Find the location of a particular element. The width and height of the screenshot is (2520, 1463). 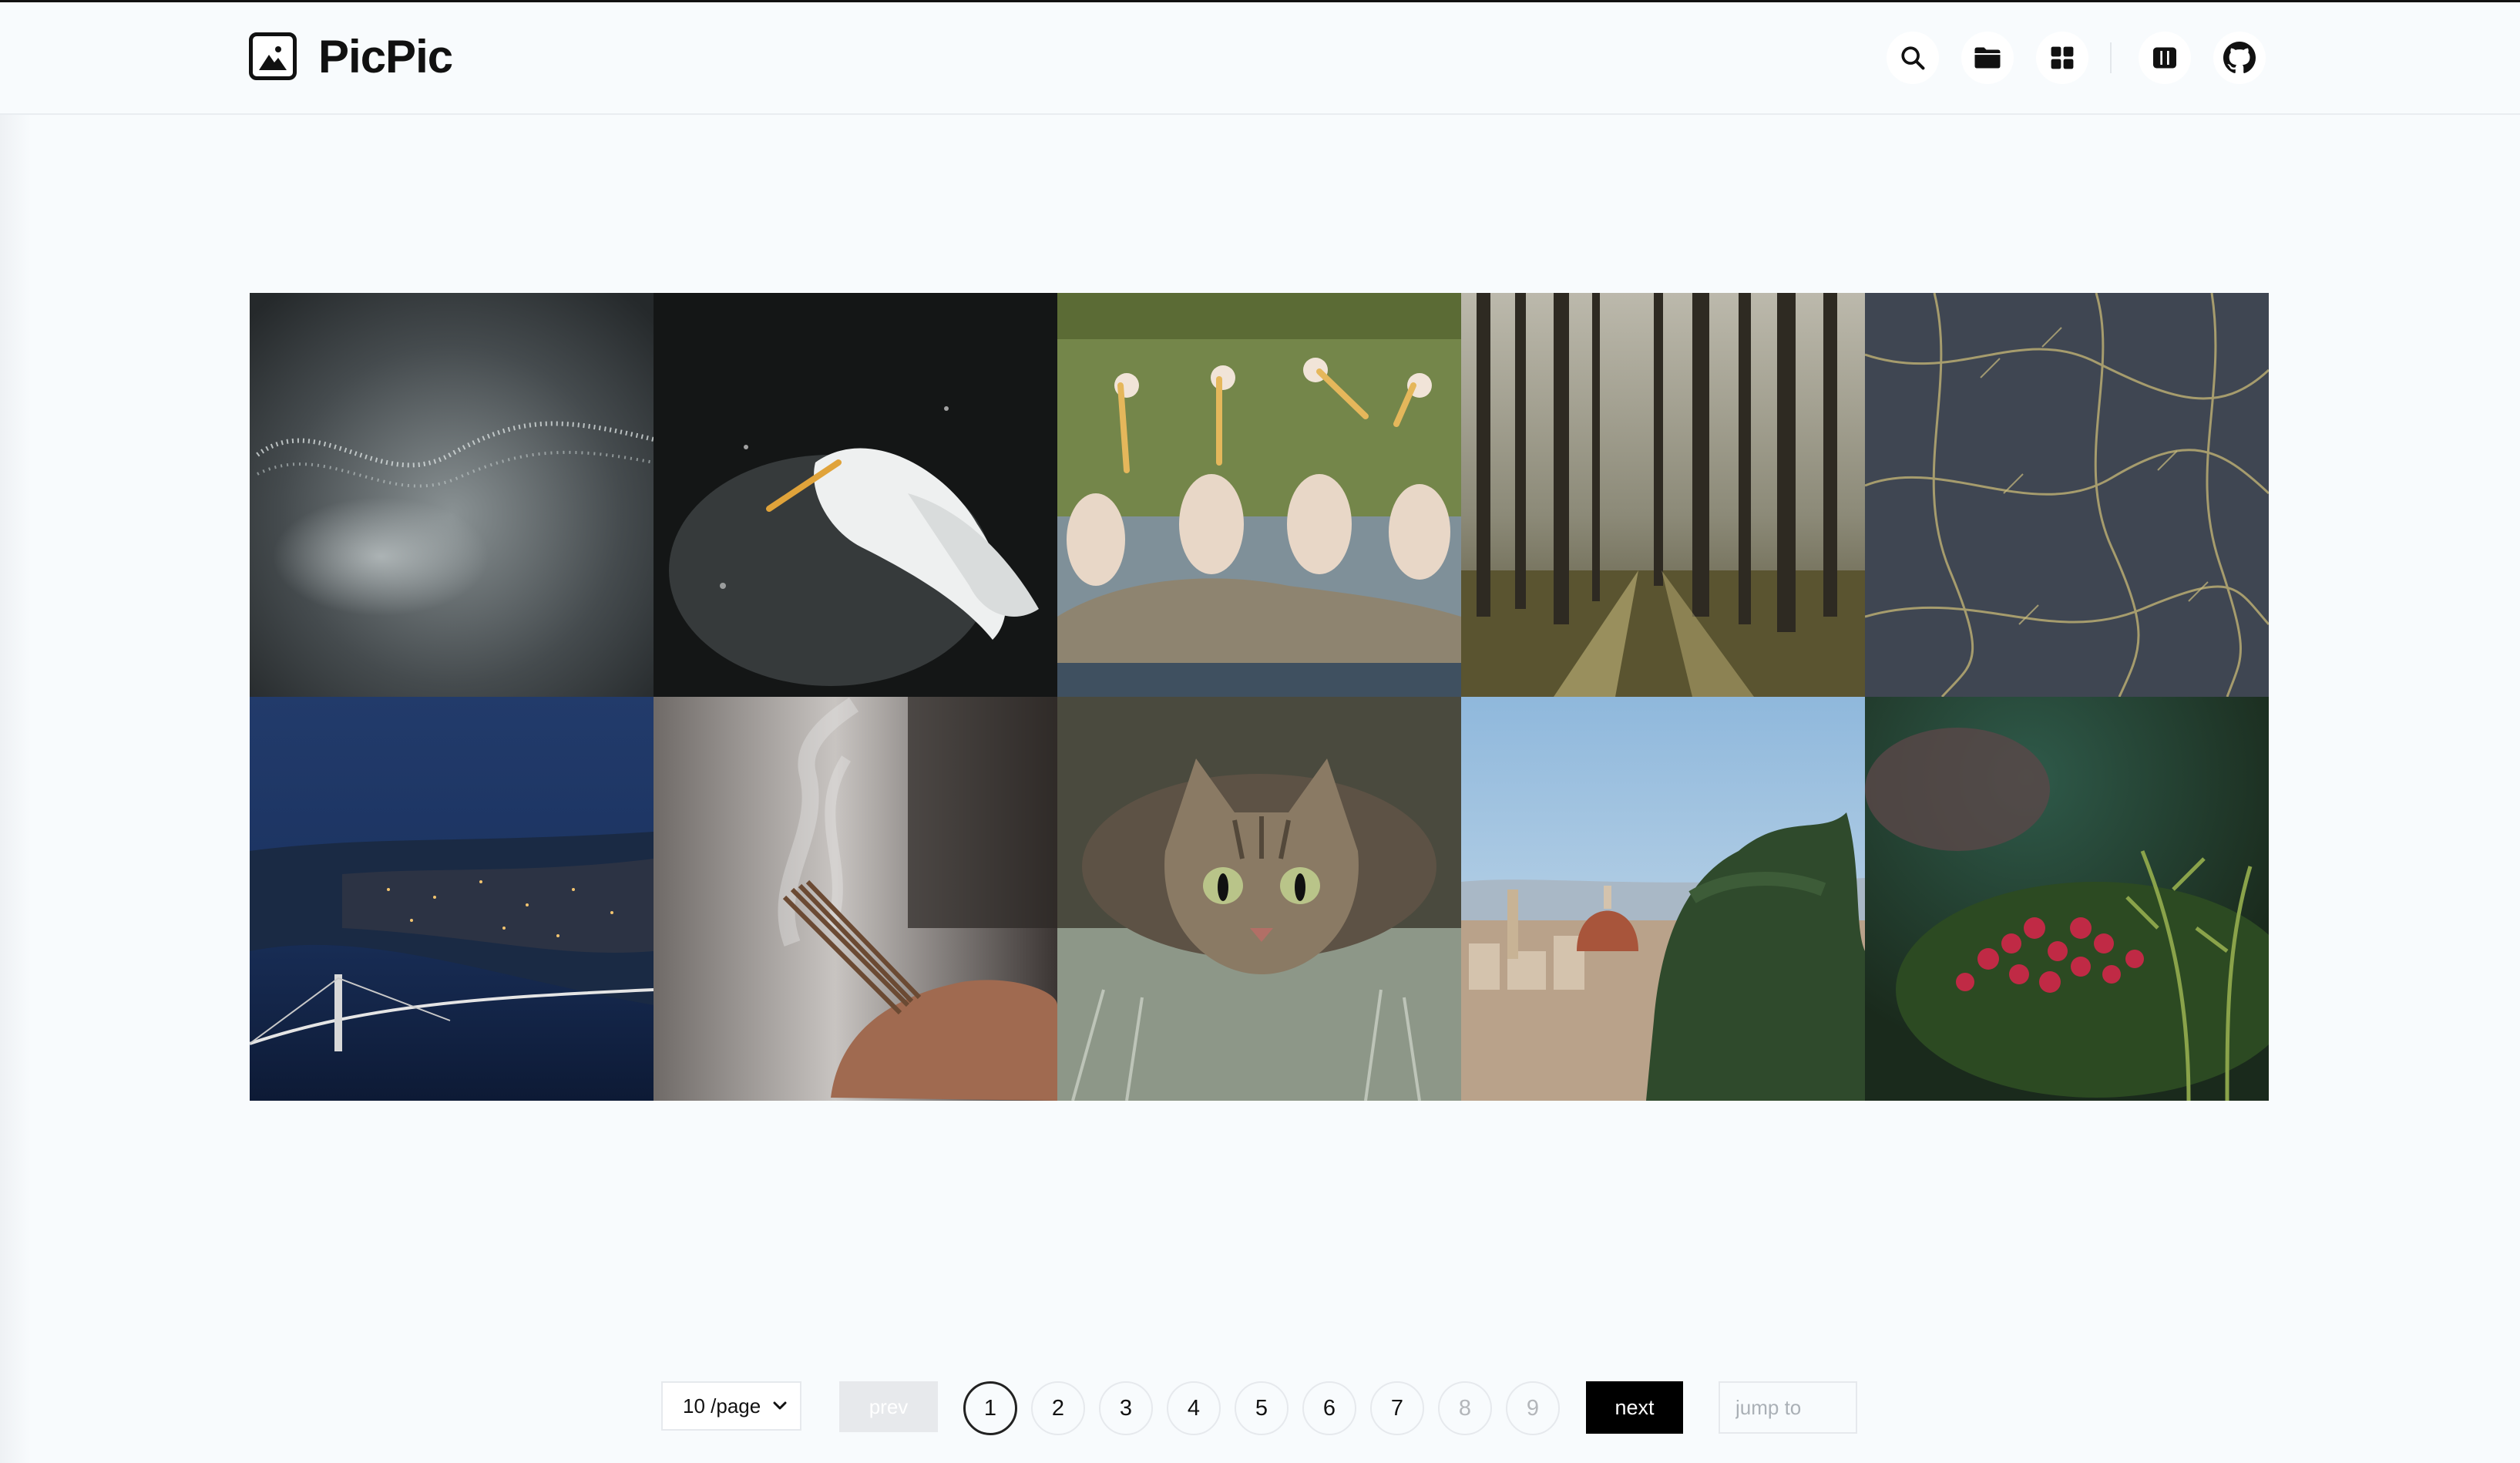

github-button is located at coordinates (2240, 58).